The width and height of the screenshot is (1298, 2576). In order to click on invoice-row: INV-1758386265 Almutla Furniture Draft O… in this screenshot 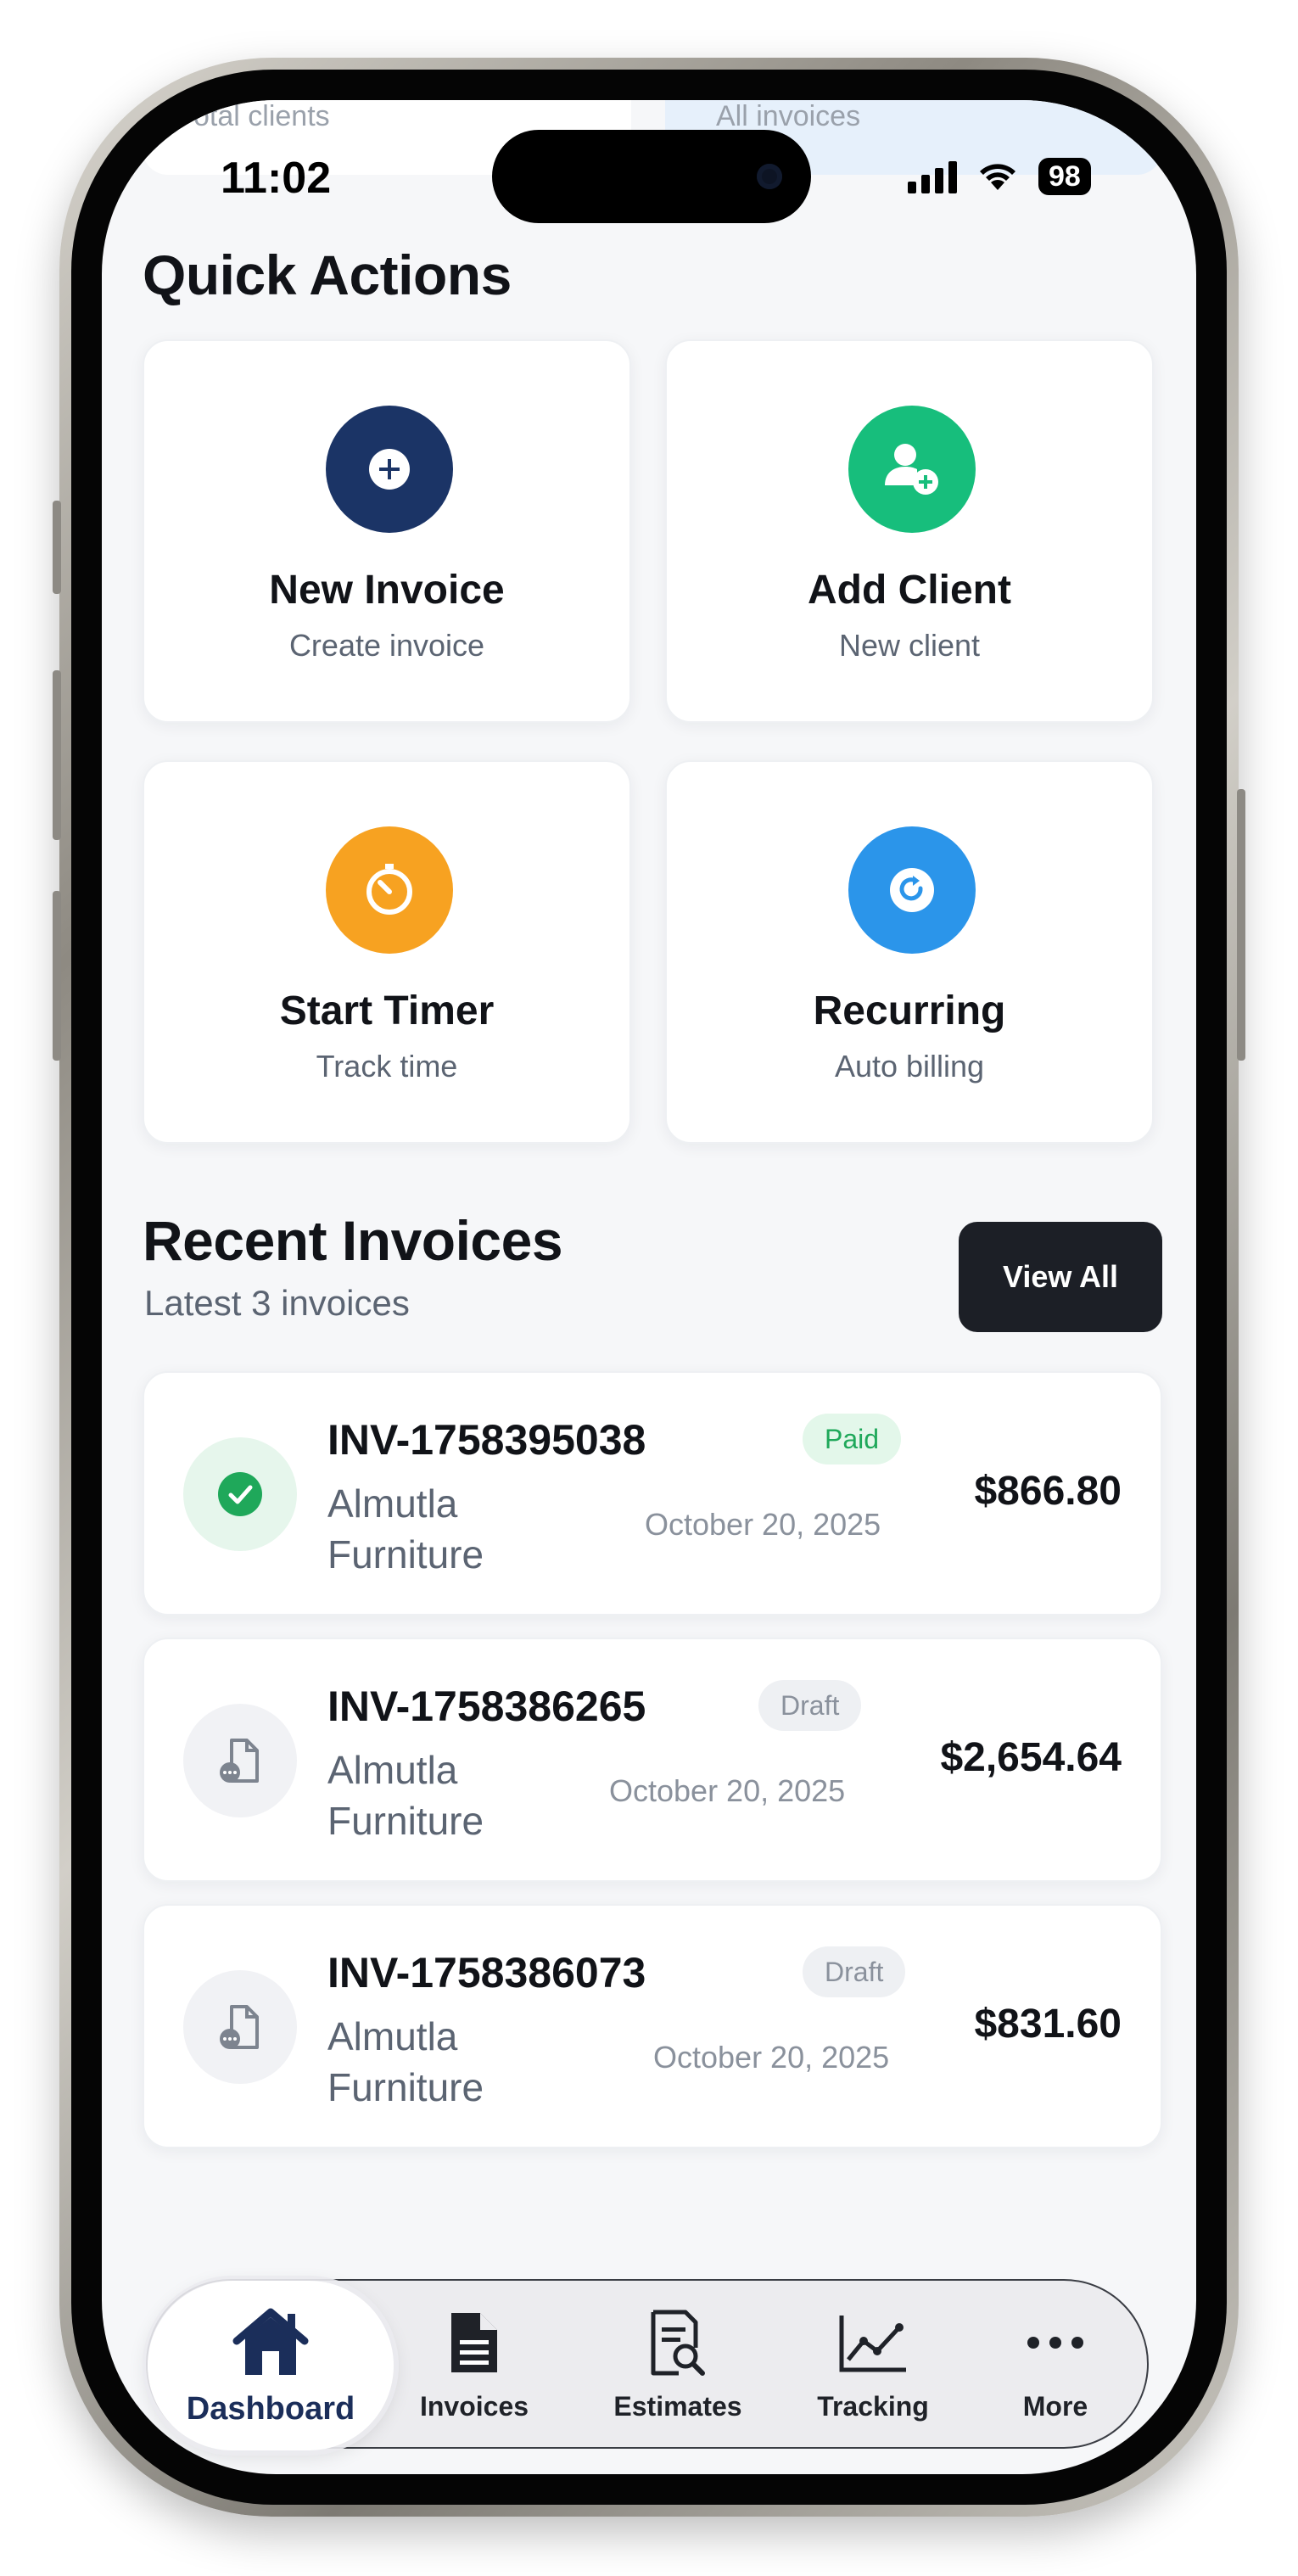, I will do `click(652, 1760)`.